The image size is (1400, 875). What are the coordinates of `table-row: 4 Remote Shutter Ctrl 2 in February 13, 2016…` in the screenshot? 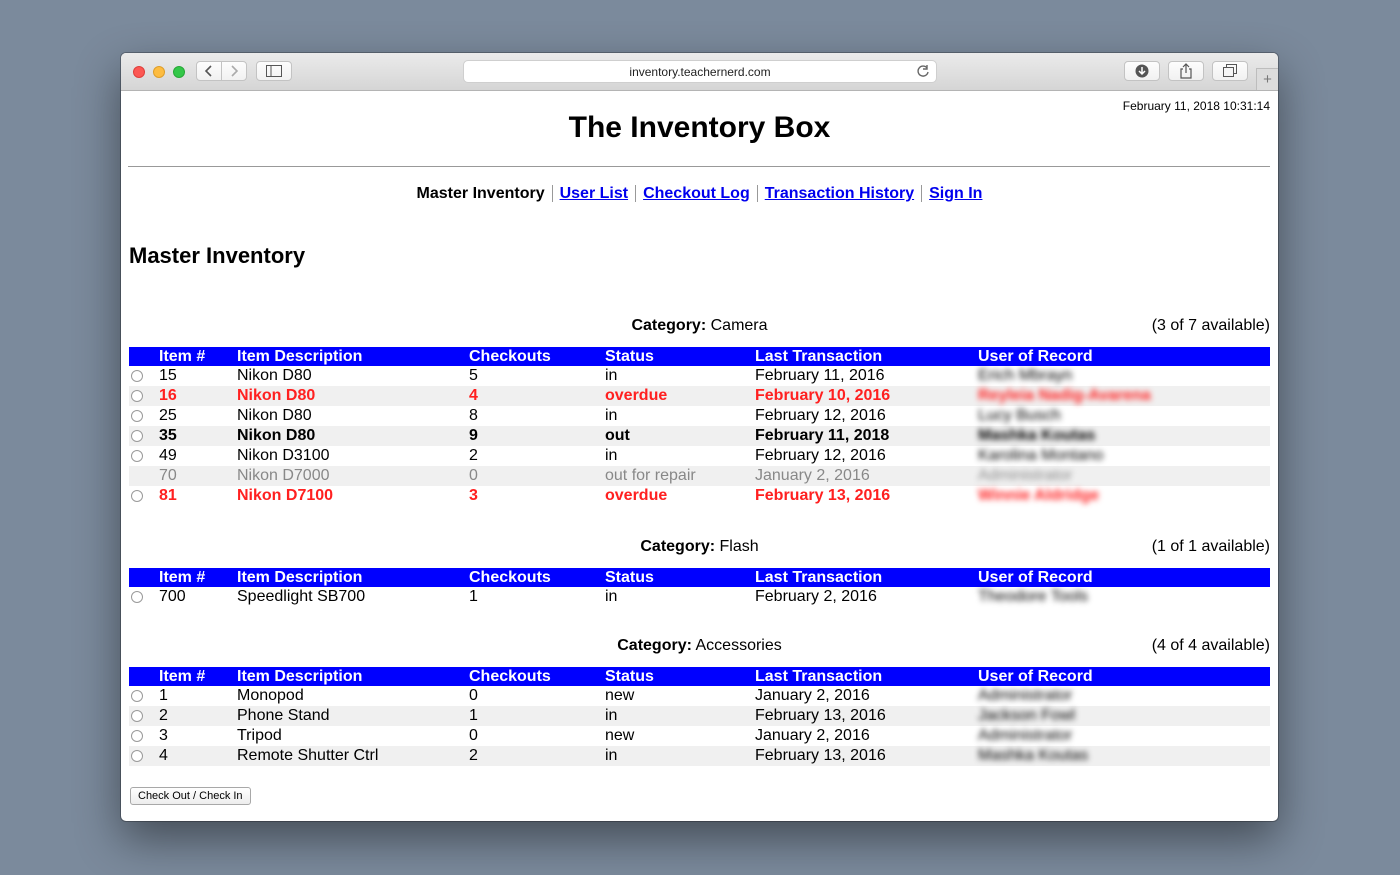 It's located at (699, 756).